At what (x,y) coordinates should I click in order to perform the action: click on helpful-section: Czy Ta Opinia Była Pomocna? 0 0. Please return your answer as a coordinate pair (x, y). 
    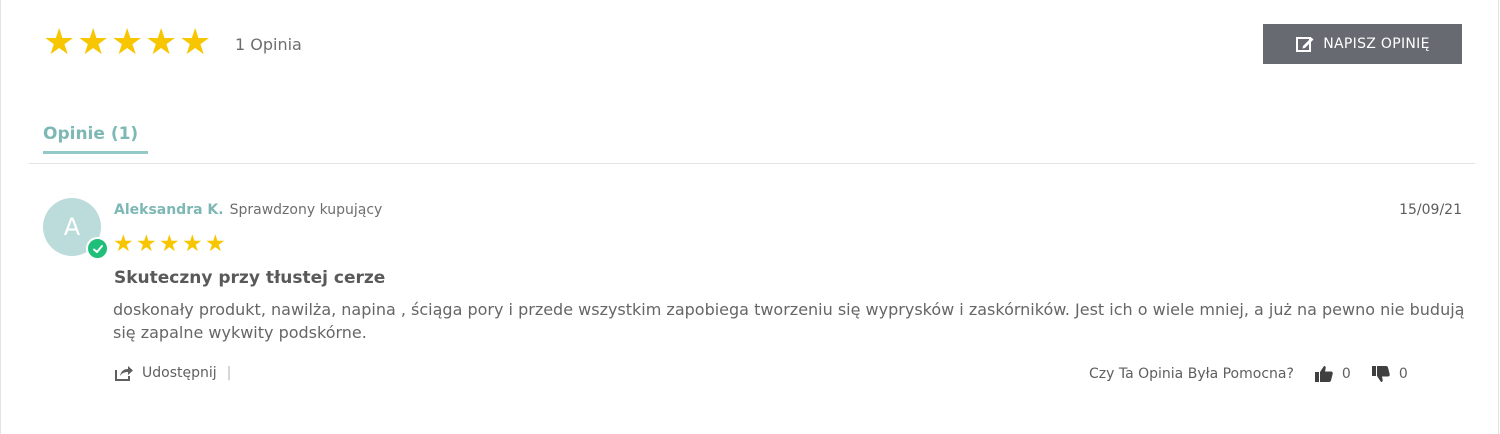
    Looking at the image, I should click on (1248, 374).